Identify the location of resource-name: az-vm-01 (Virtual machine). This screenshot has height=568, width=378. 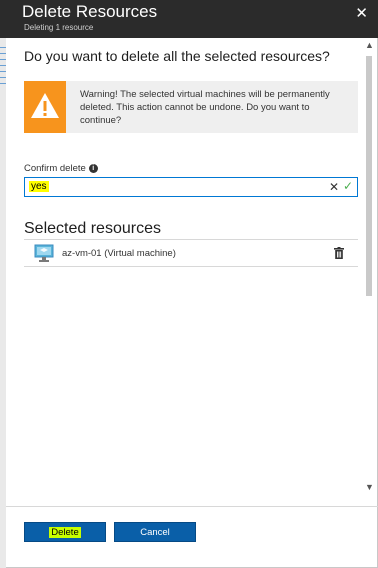
(119, 253).